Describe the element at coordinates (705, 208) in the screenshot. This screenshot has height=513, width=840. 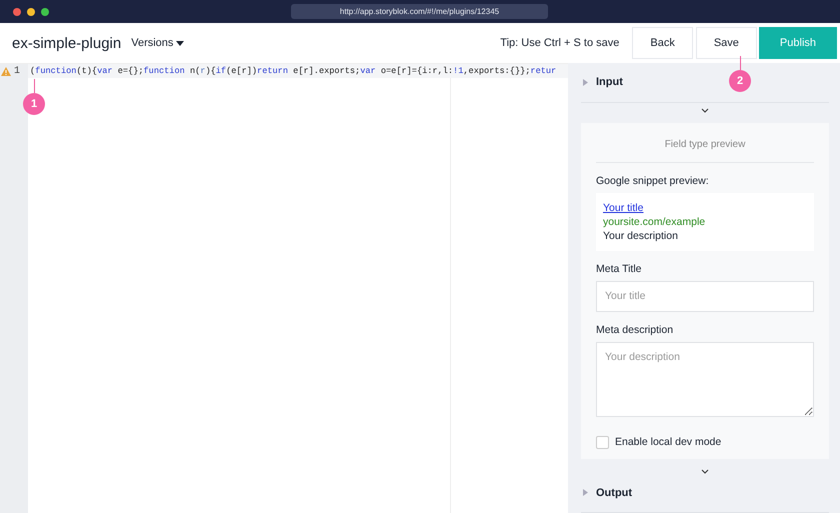
I see `snippet-title-link: Your title` at that location.